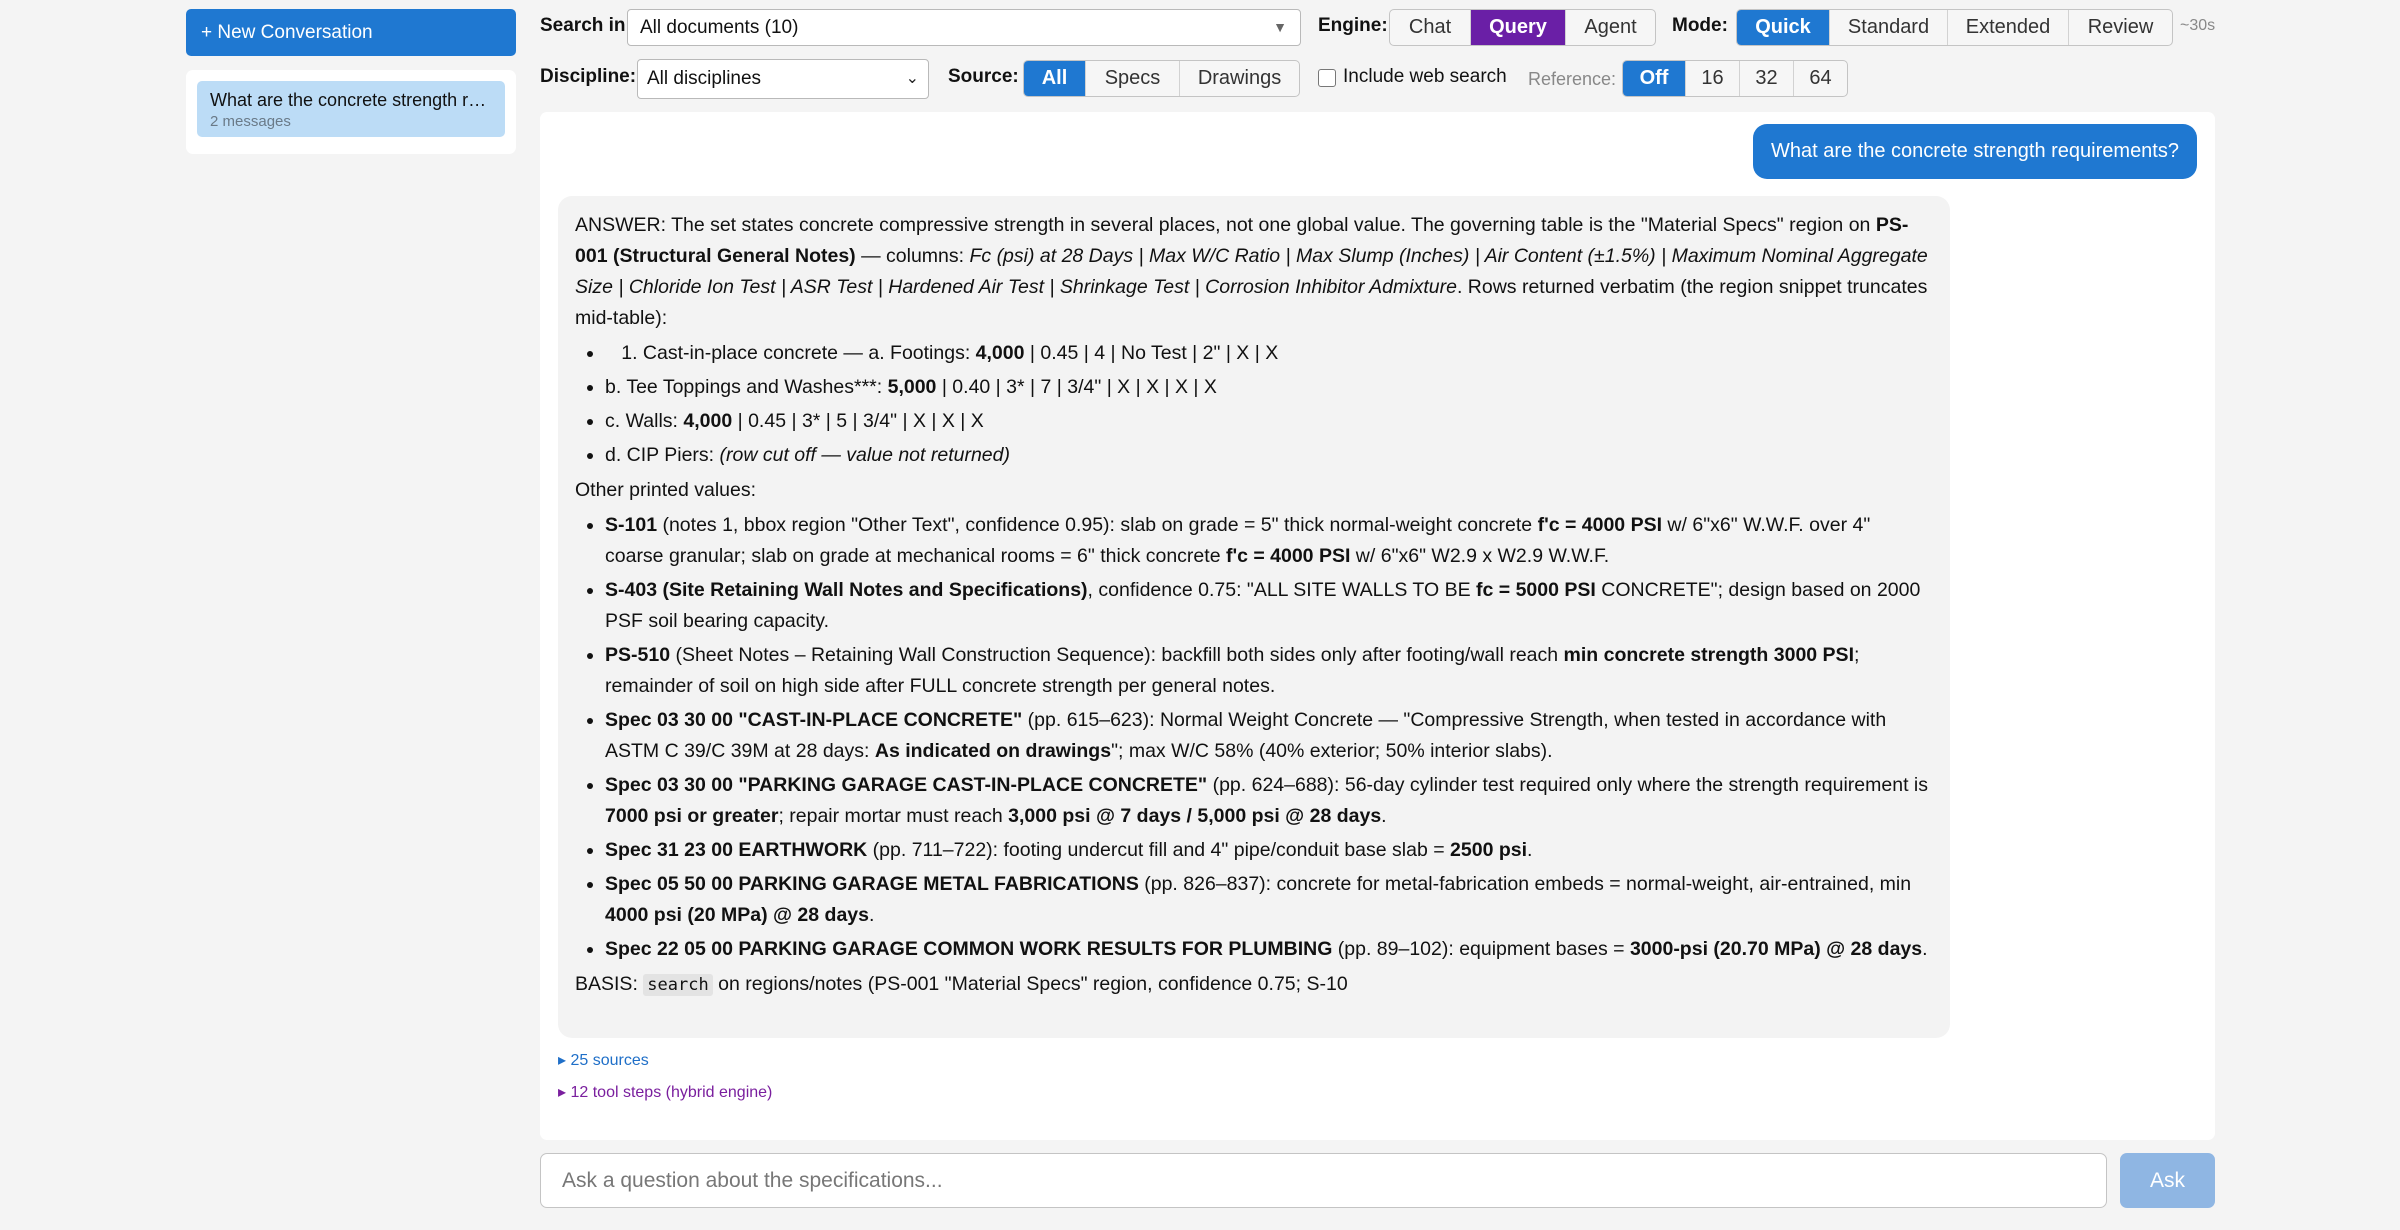 This screenshot has width=2400, height=1230. Describe the element at coordinates (719, 27) in the screenshot. I see `search-in-value: All documents (10)` at that location.